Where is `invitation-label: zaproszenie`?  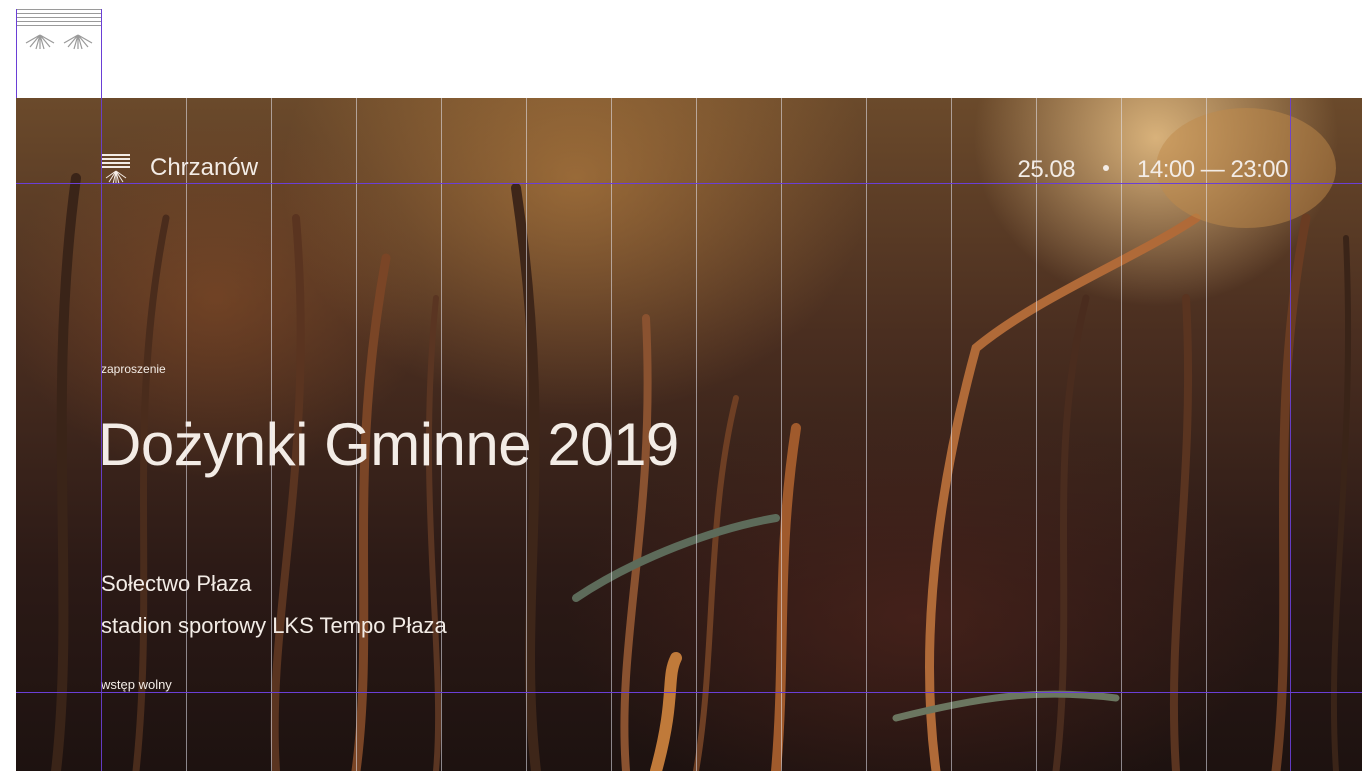 invitation-label: zaproszenie is located at coordinates (133, 369).